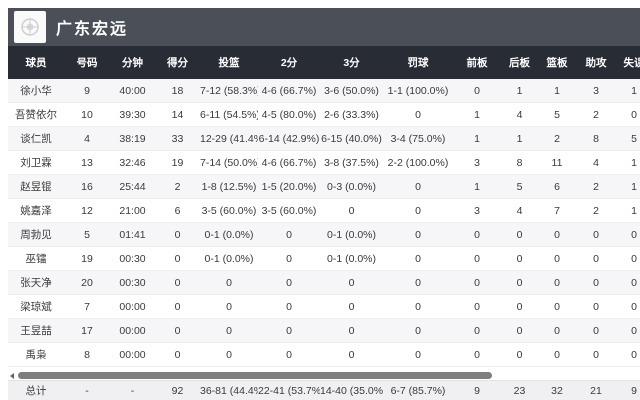  I want to click on stat-ast: 3, so click(596, 90).